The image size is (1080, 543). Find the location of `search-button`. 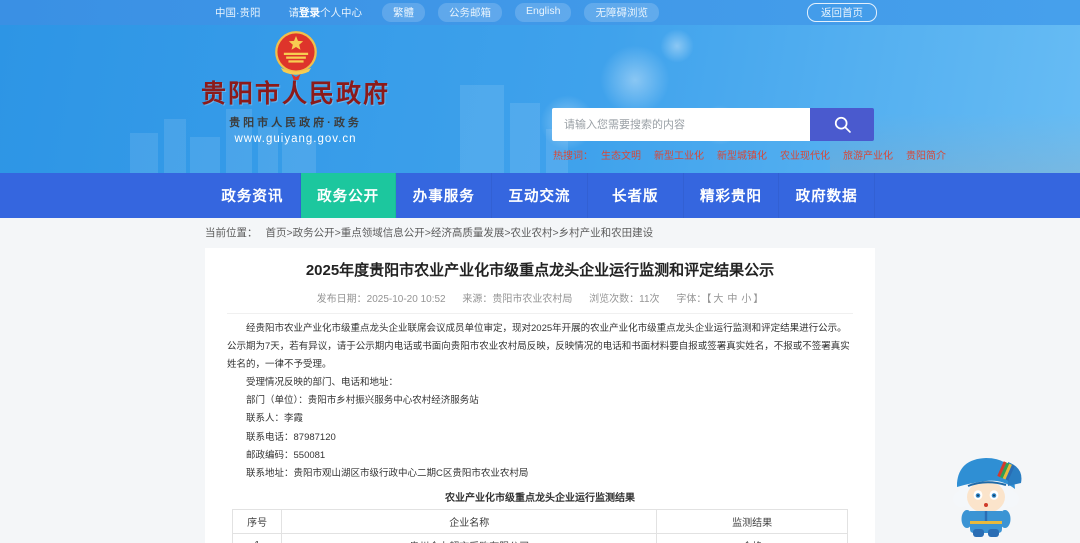

search-button is located at coordinates (842, 124).